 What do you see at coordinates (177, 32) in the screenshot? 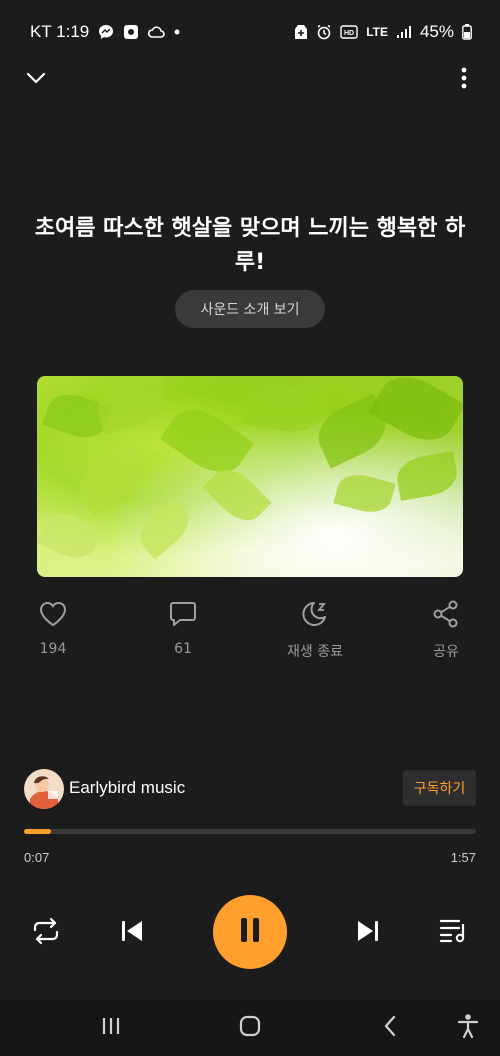
I see `dot-icon` at bounding box center [177, 32].